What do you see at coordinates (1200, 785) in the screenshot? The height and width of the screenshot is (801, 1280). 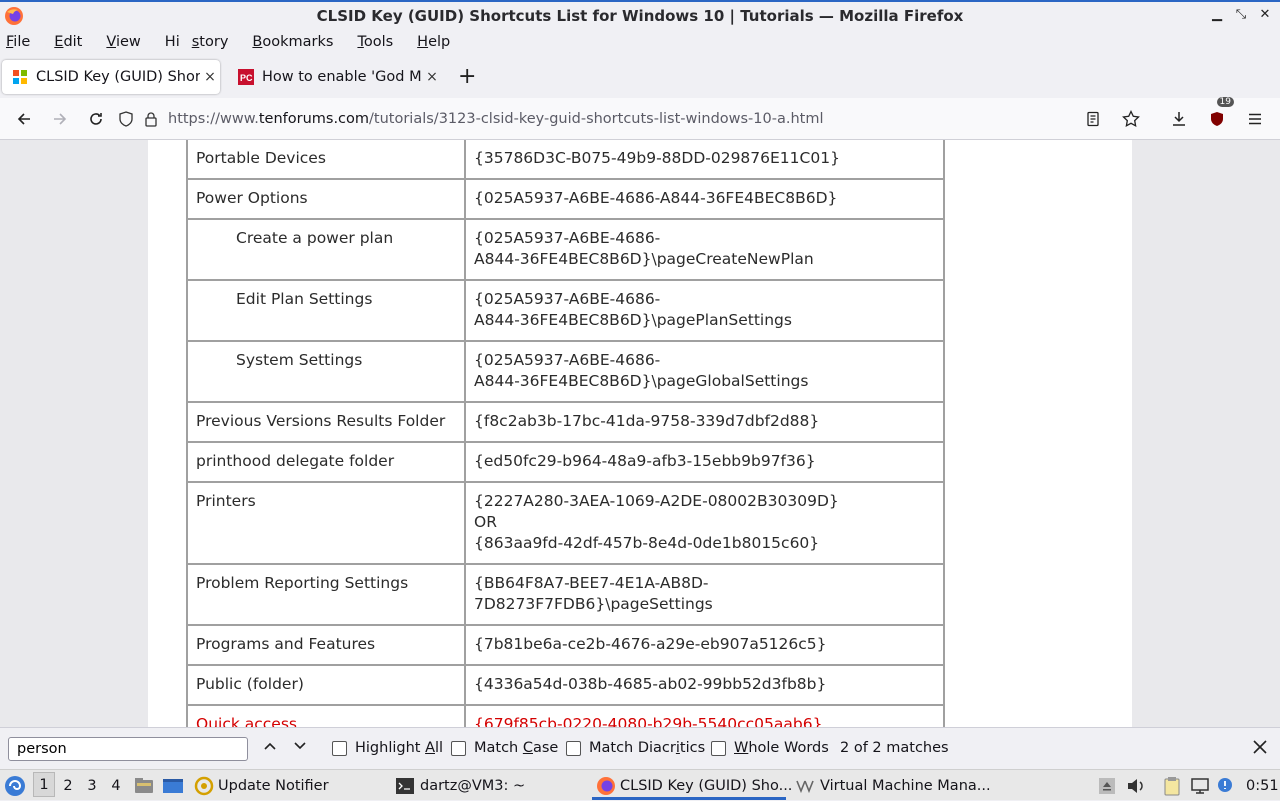 I see `network-tray-icon` at bounding box center [1200, 785].